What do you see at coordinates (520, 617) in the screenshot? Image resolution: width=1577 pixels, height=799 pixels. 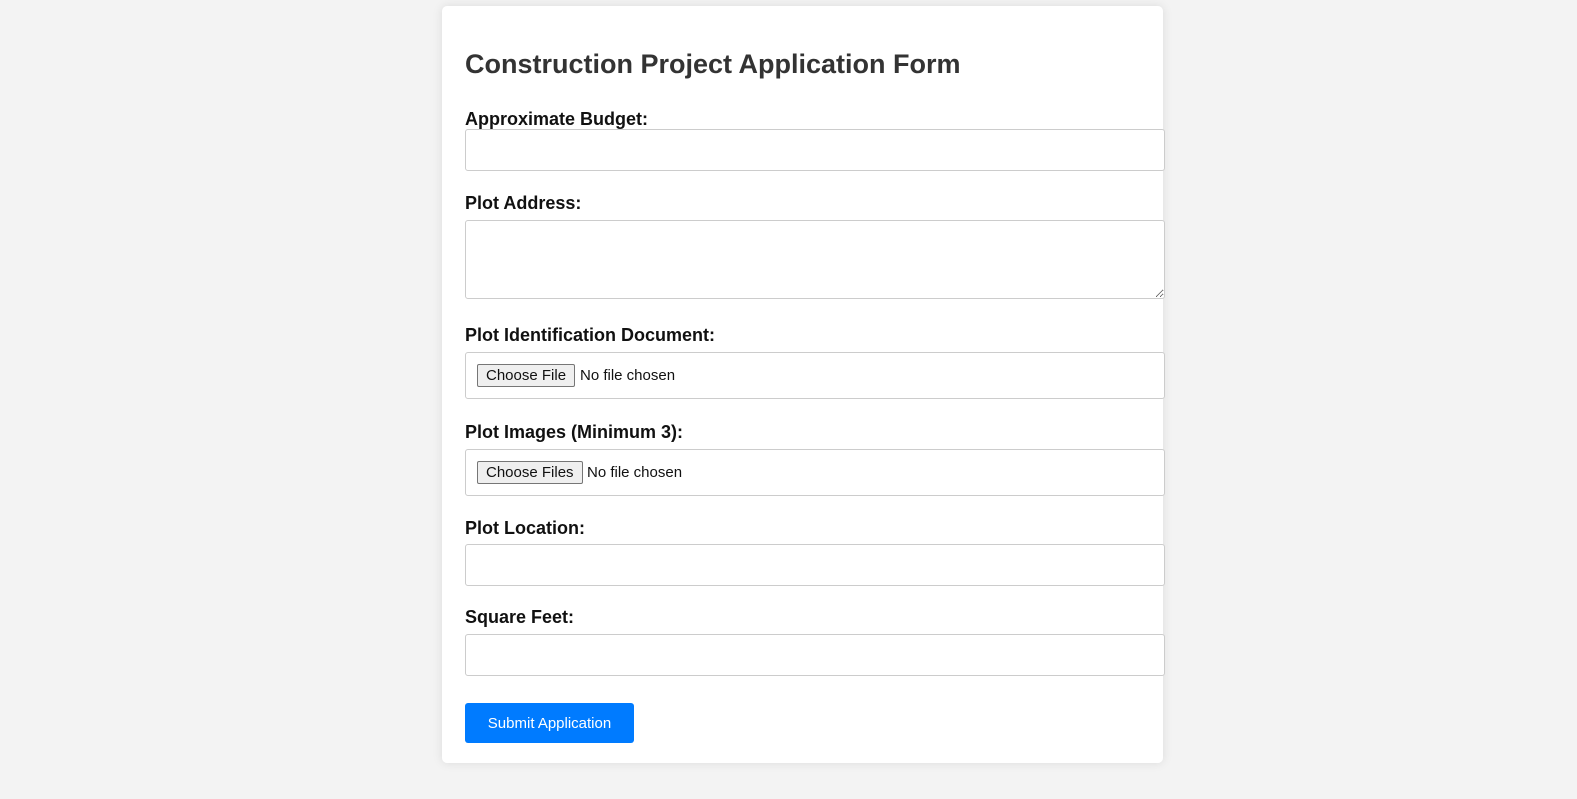 I see `square-feet-label: Square Feet:` at bounding box center [520, 617].